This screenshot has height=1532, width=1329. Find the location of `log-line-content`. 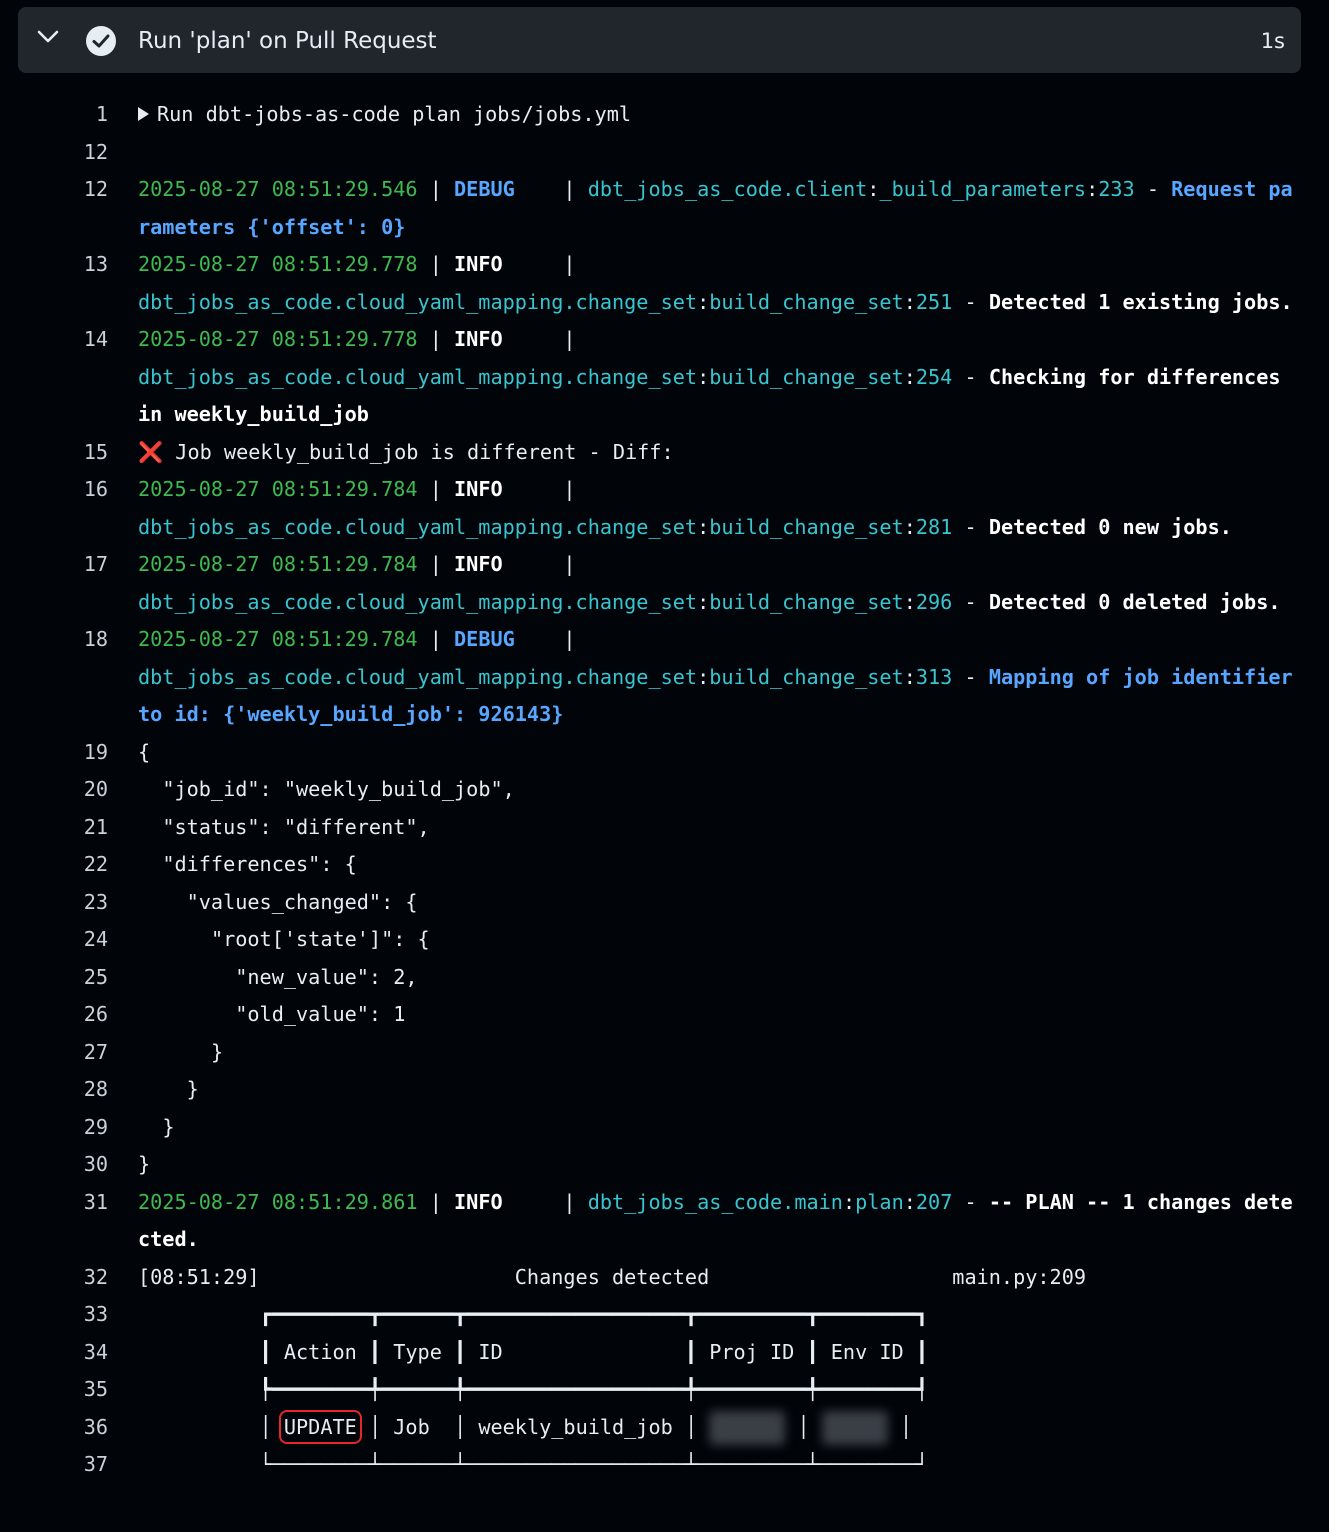

log-line-content is located at coordinates (720, 153).